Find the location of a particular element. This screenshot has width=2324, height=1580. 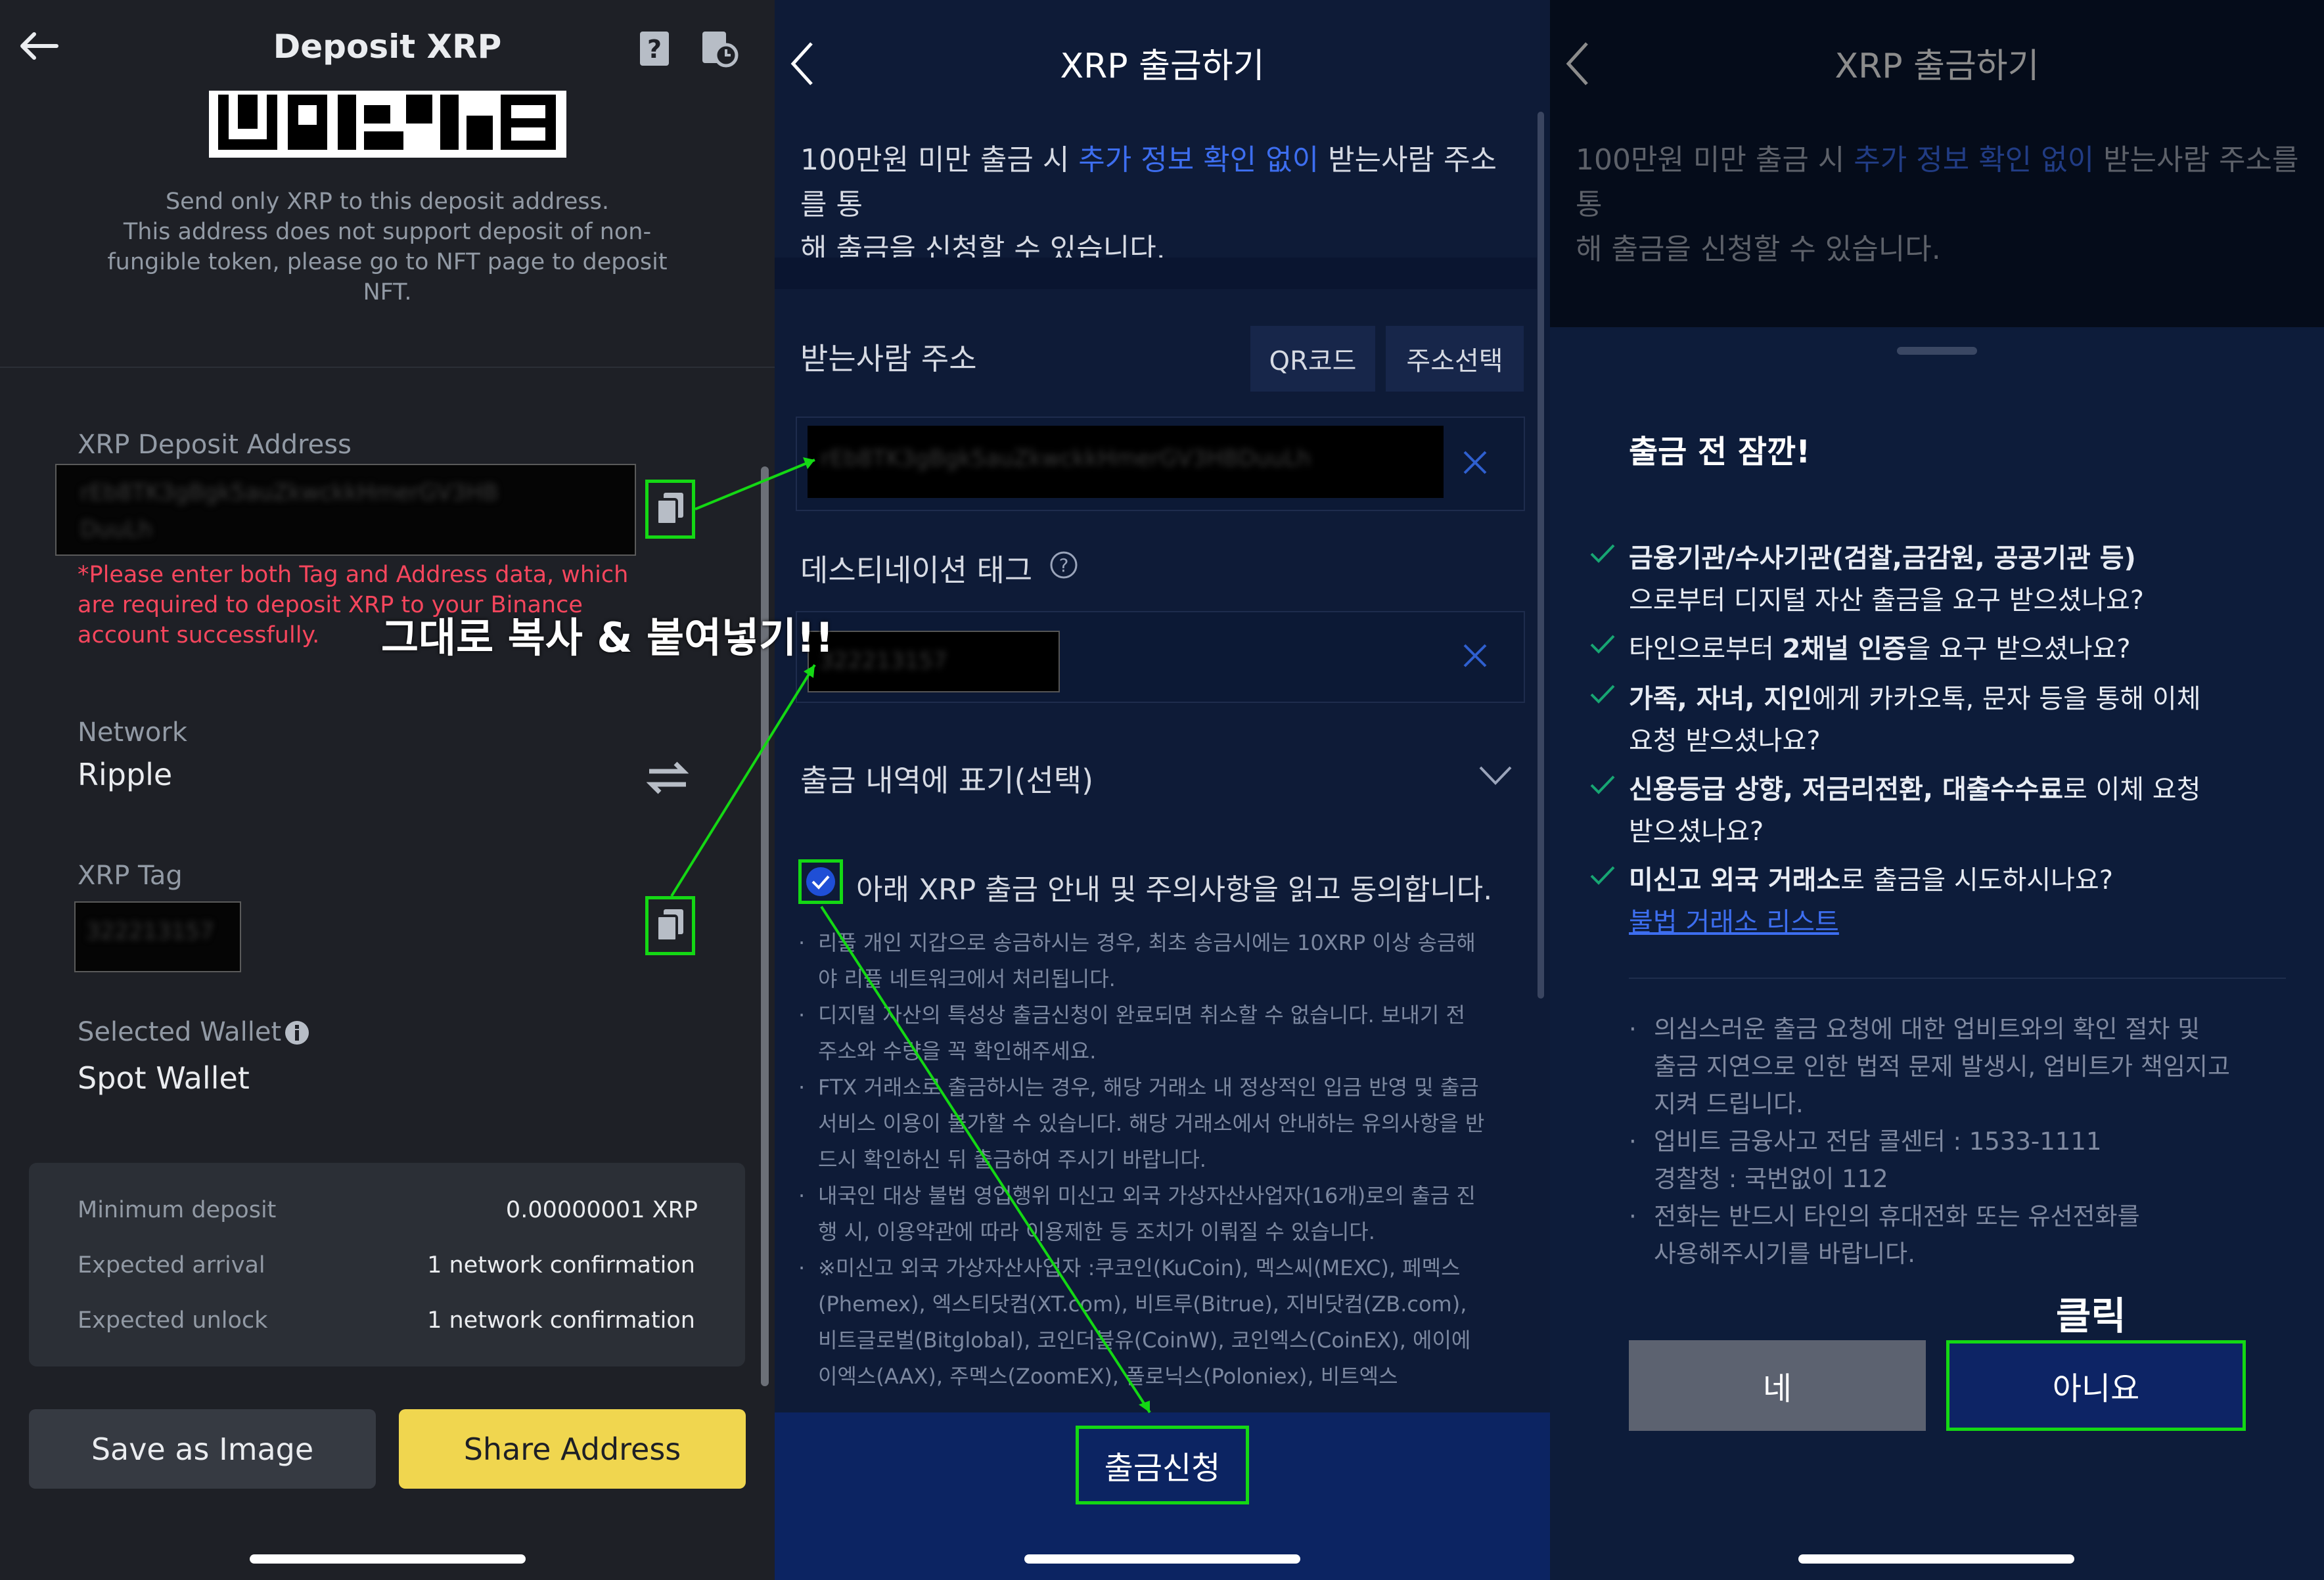

arrow-submit is located at coordinates (985, 1159).